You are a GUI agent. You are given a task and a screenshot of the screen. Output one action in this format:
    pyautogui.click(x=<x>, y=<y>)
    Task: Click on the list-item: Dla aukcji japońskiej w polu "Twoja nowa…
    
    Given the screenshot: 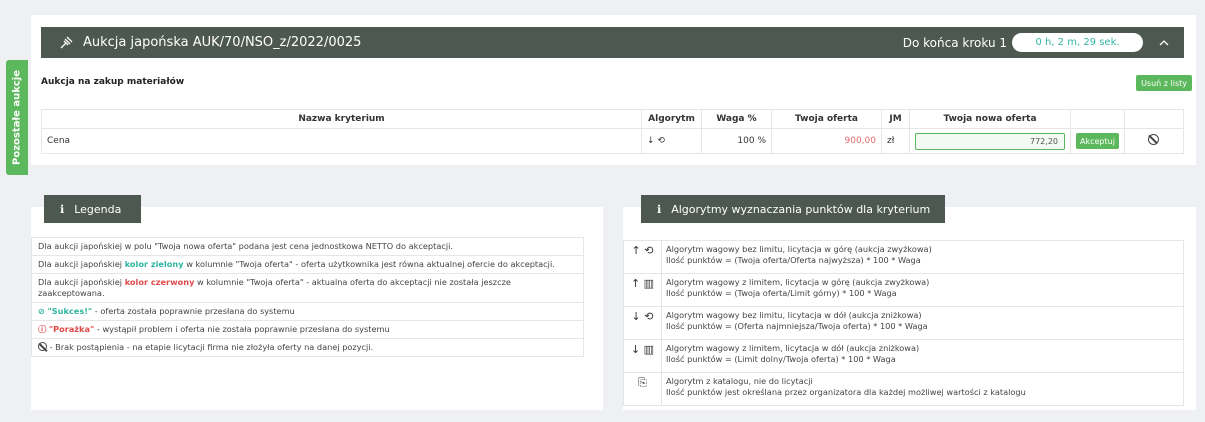 What is the action you would take?
    pyautogui.click(x=307, y=246)
    